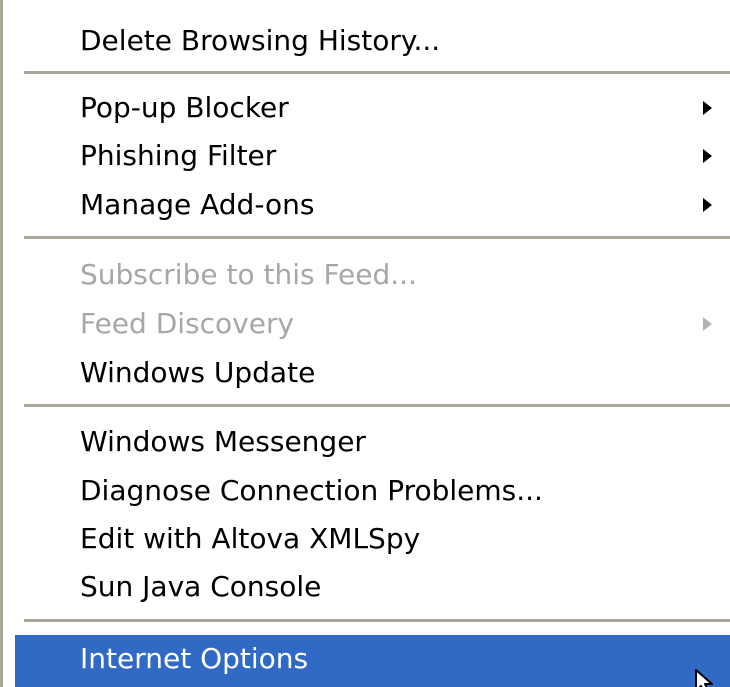 The width and height of the screenshot is (730, 687). Describe the element at coordinates (704, 678) in the screenshot. I see `mouse-pointer-icon` at that location.